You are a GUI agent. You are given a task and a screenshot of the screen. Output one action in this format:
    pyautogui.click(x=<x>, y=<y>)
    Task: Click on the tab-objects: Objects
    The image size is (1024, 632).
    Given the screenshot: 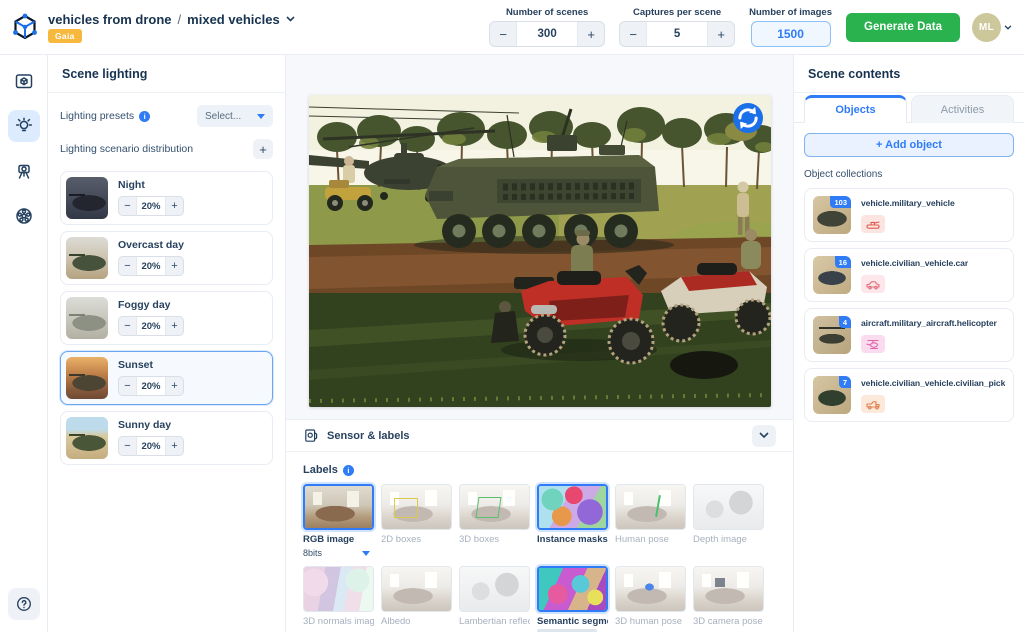 What is the action you would take?
    pyautogui.click(x=855, y=109)
    